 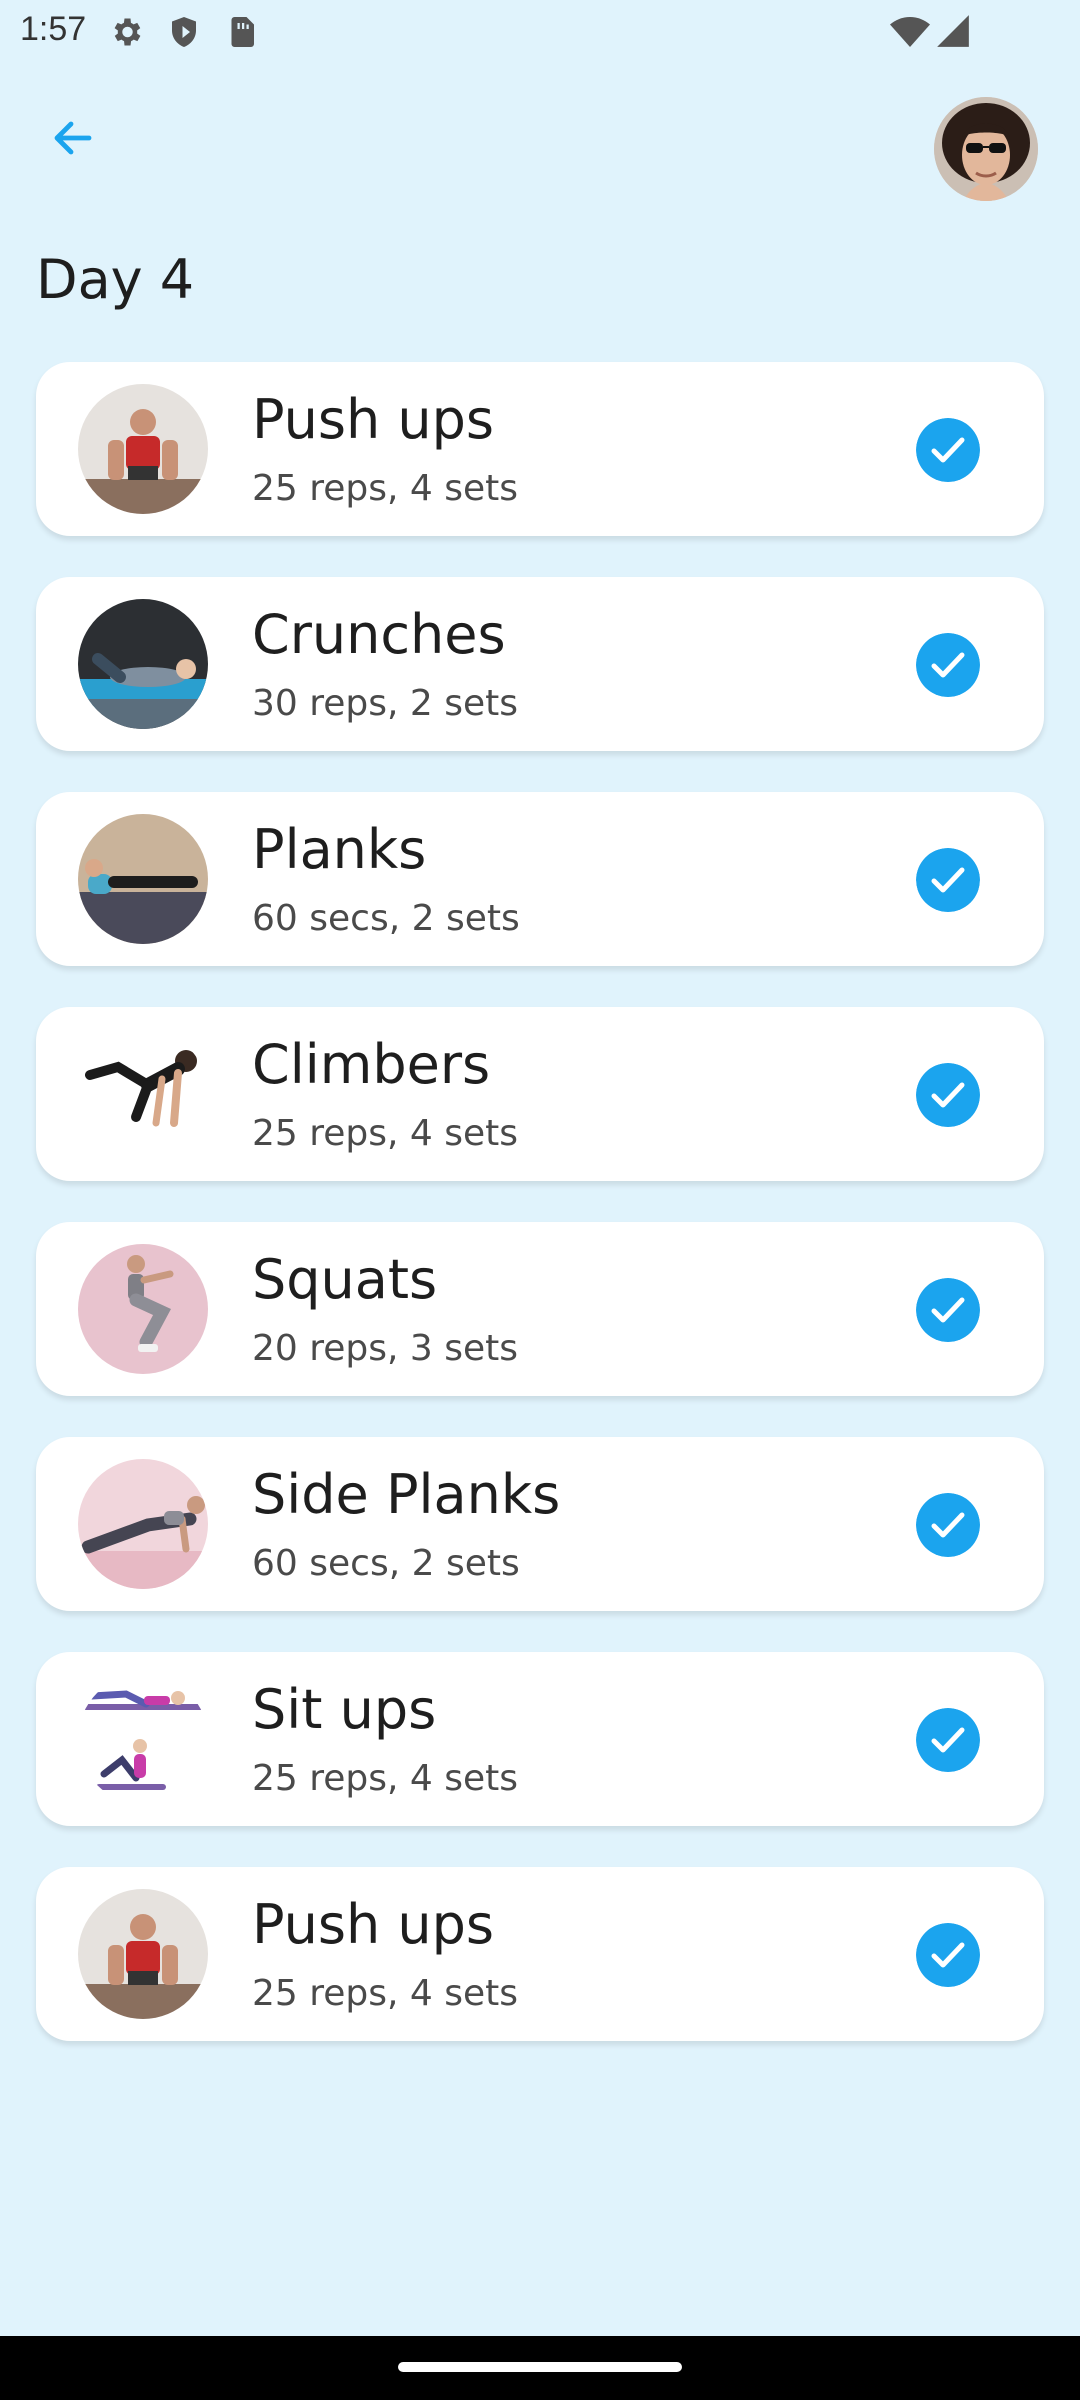 I want to click on status-time: 1:57, so click(x=53, y=29).